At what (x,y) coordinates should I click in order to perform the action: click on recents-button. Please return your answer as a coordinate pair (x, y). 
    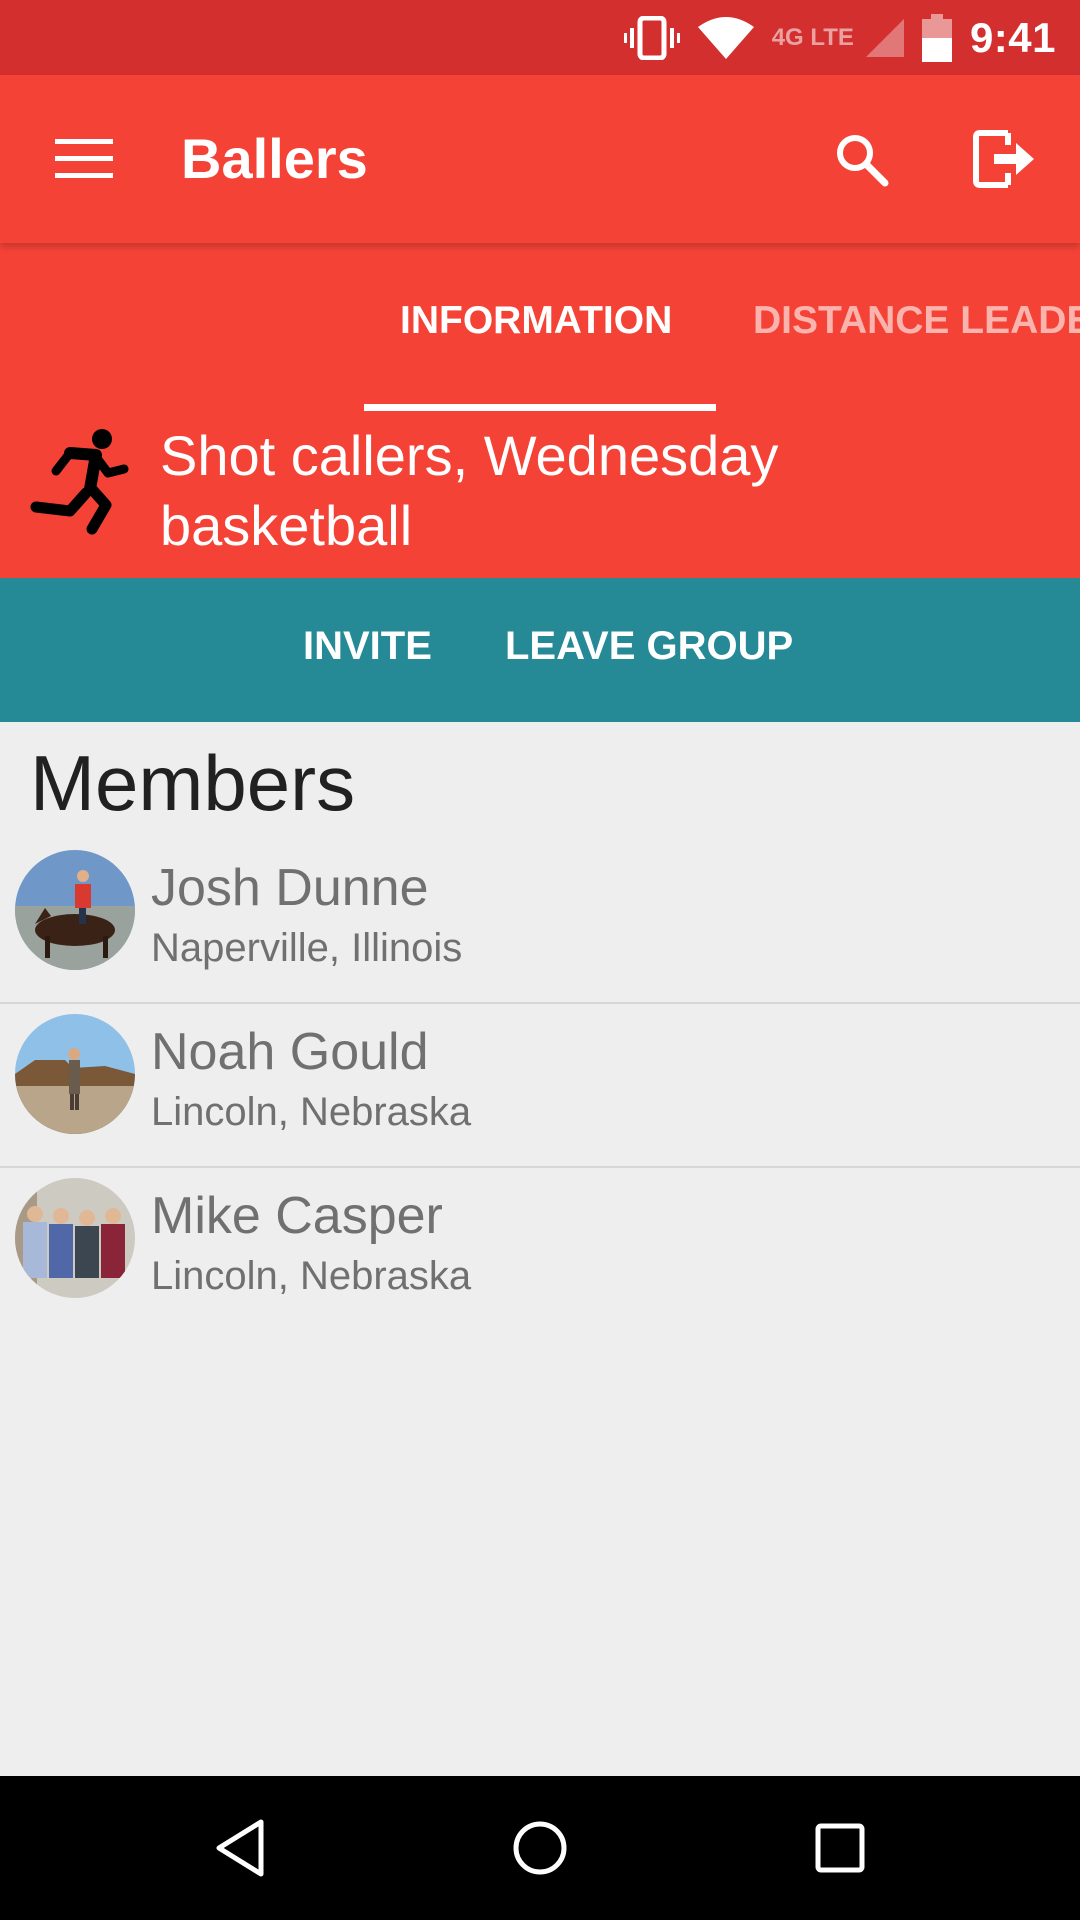
    Looking at the image, I should click on (840, 1848).